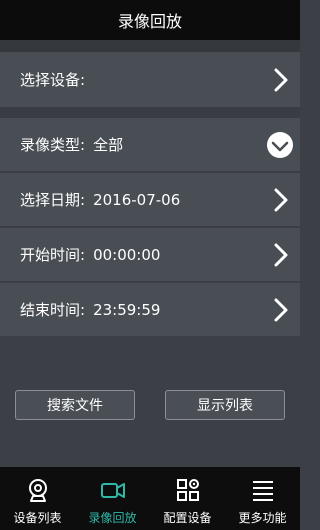  What do you see at coordinates (187, 490) in the screenshot?
I see `settings-grid-icon` at bounding box center [187, 490].